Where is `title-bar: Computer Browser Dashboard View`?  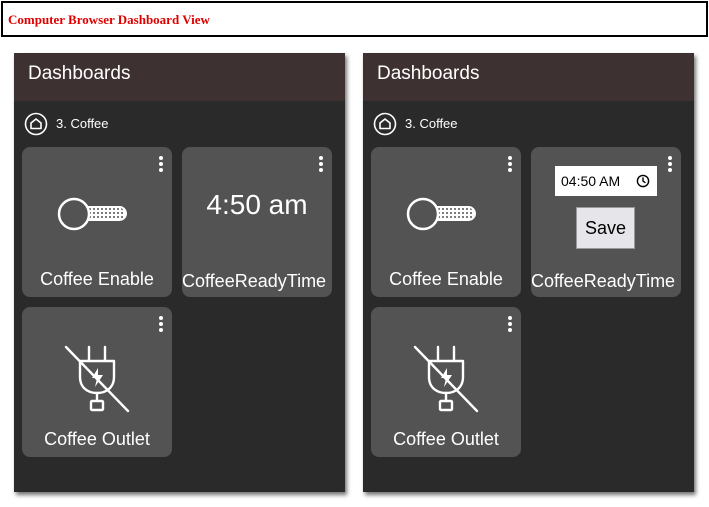
title-bar: Computer Browser Dashboard View is located at coordinates (354, 19).